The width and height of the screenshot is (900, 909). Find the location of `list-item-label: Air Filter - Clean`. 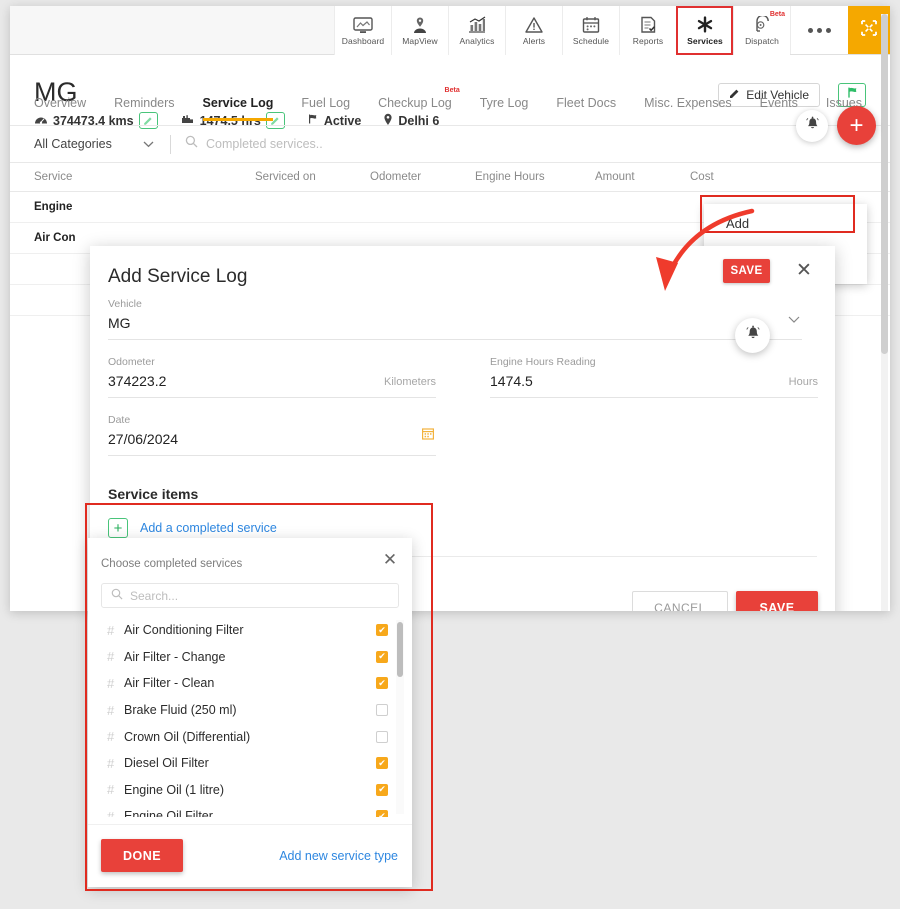

list-item-label: Air Filter - Clean is located at coordinates (169, 683).